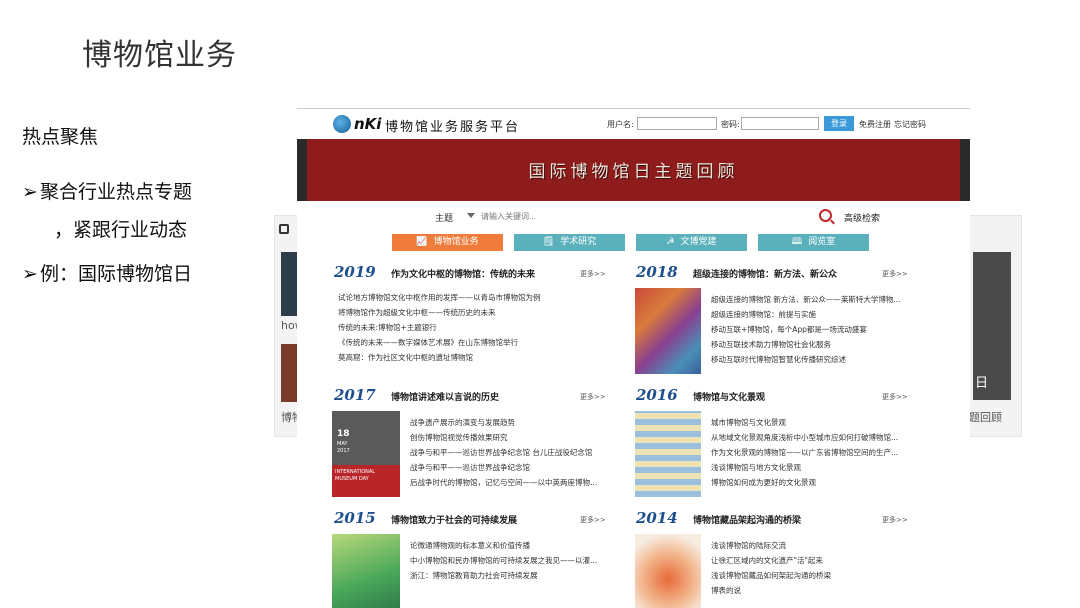 This screenshot has width=1080, height=608. Describe the element at coordinates (342, 124) in the screenshot. I see `globe-logo-icon` at that location.